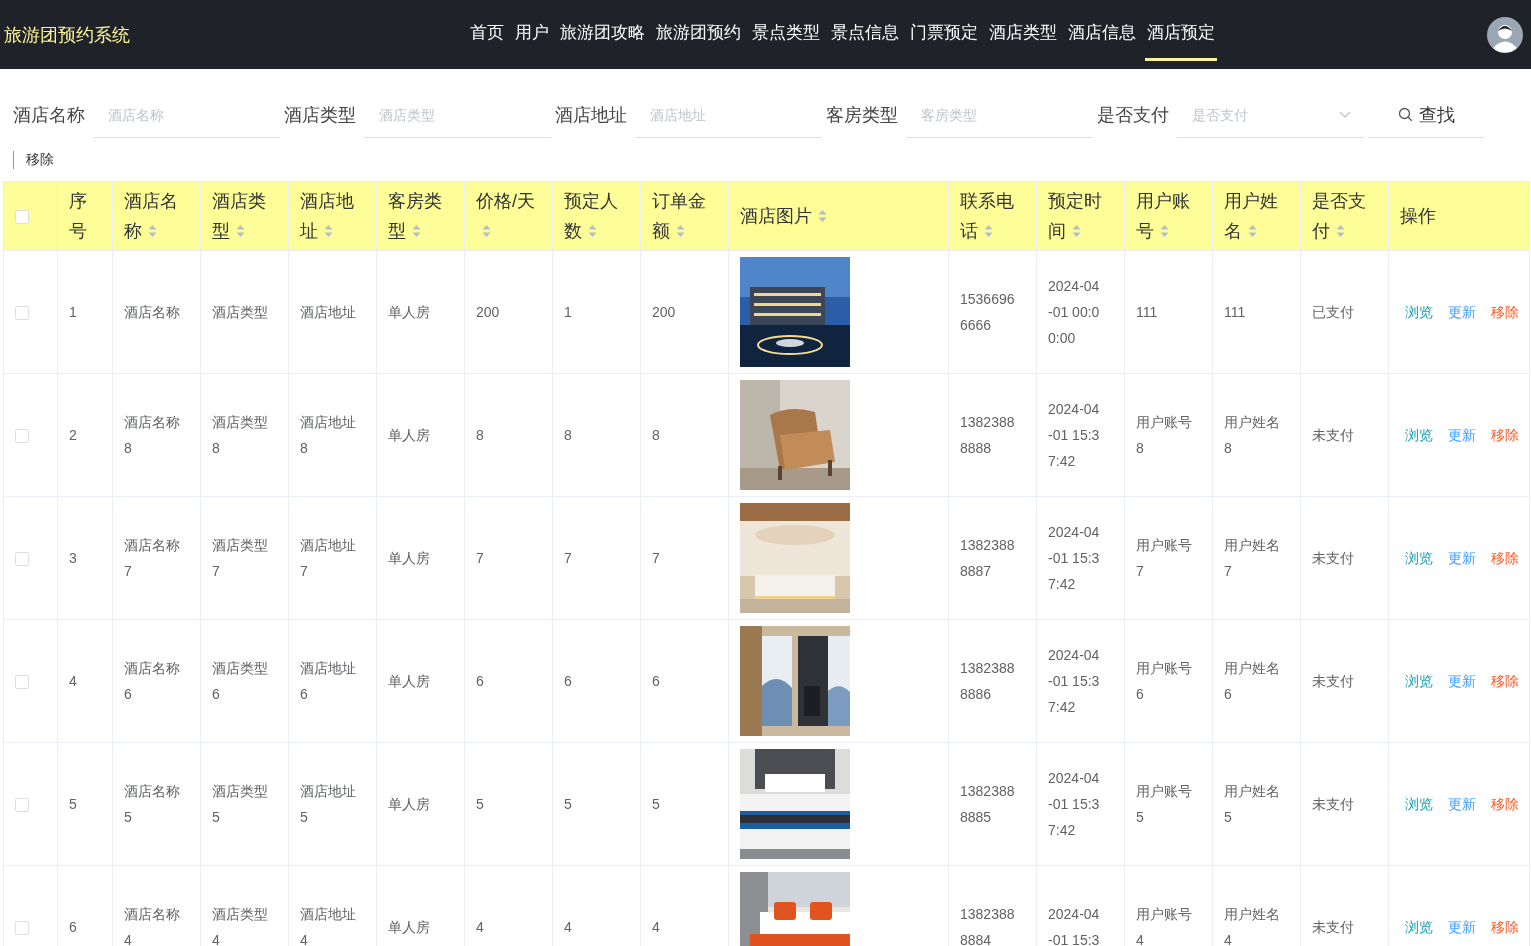  Describe the element at coordinates (786, 32) in the screenshot. I see `nav-tab: 景点类型` at that location.